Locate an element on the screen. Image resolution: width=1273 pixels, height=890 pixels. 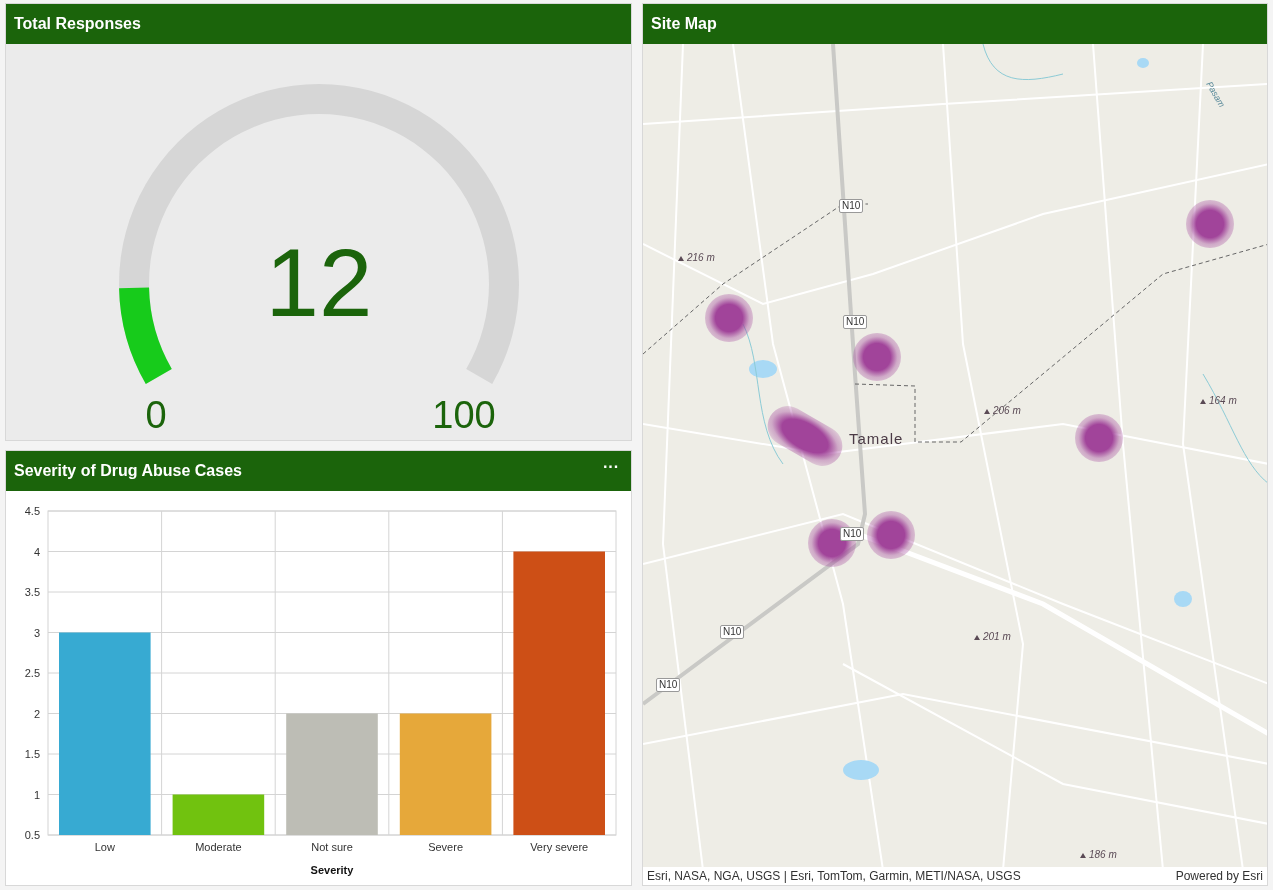
x-axis-label: Severe is located at coordinates (446, 847).